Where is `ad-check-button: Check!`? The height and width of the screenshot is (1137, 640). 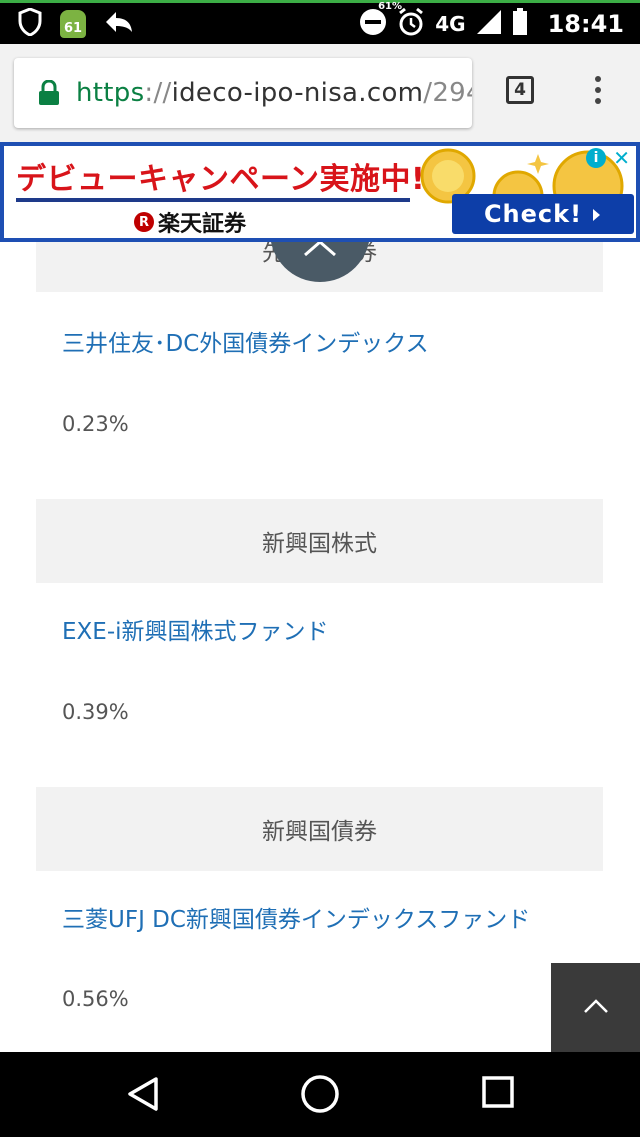
ad-check-button: Check! is located at coordinates (543, 214).